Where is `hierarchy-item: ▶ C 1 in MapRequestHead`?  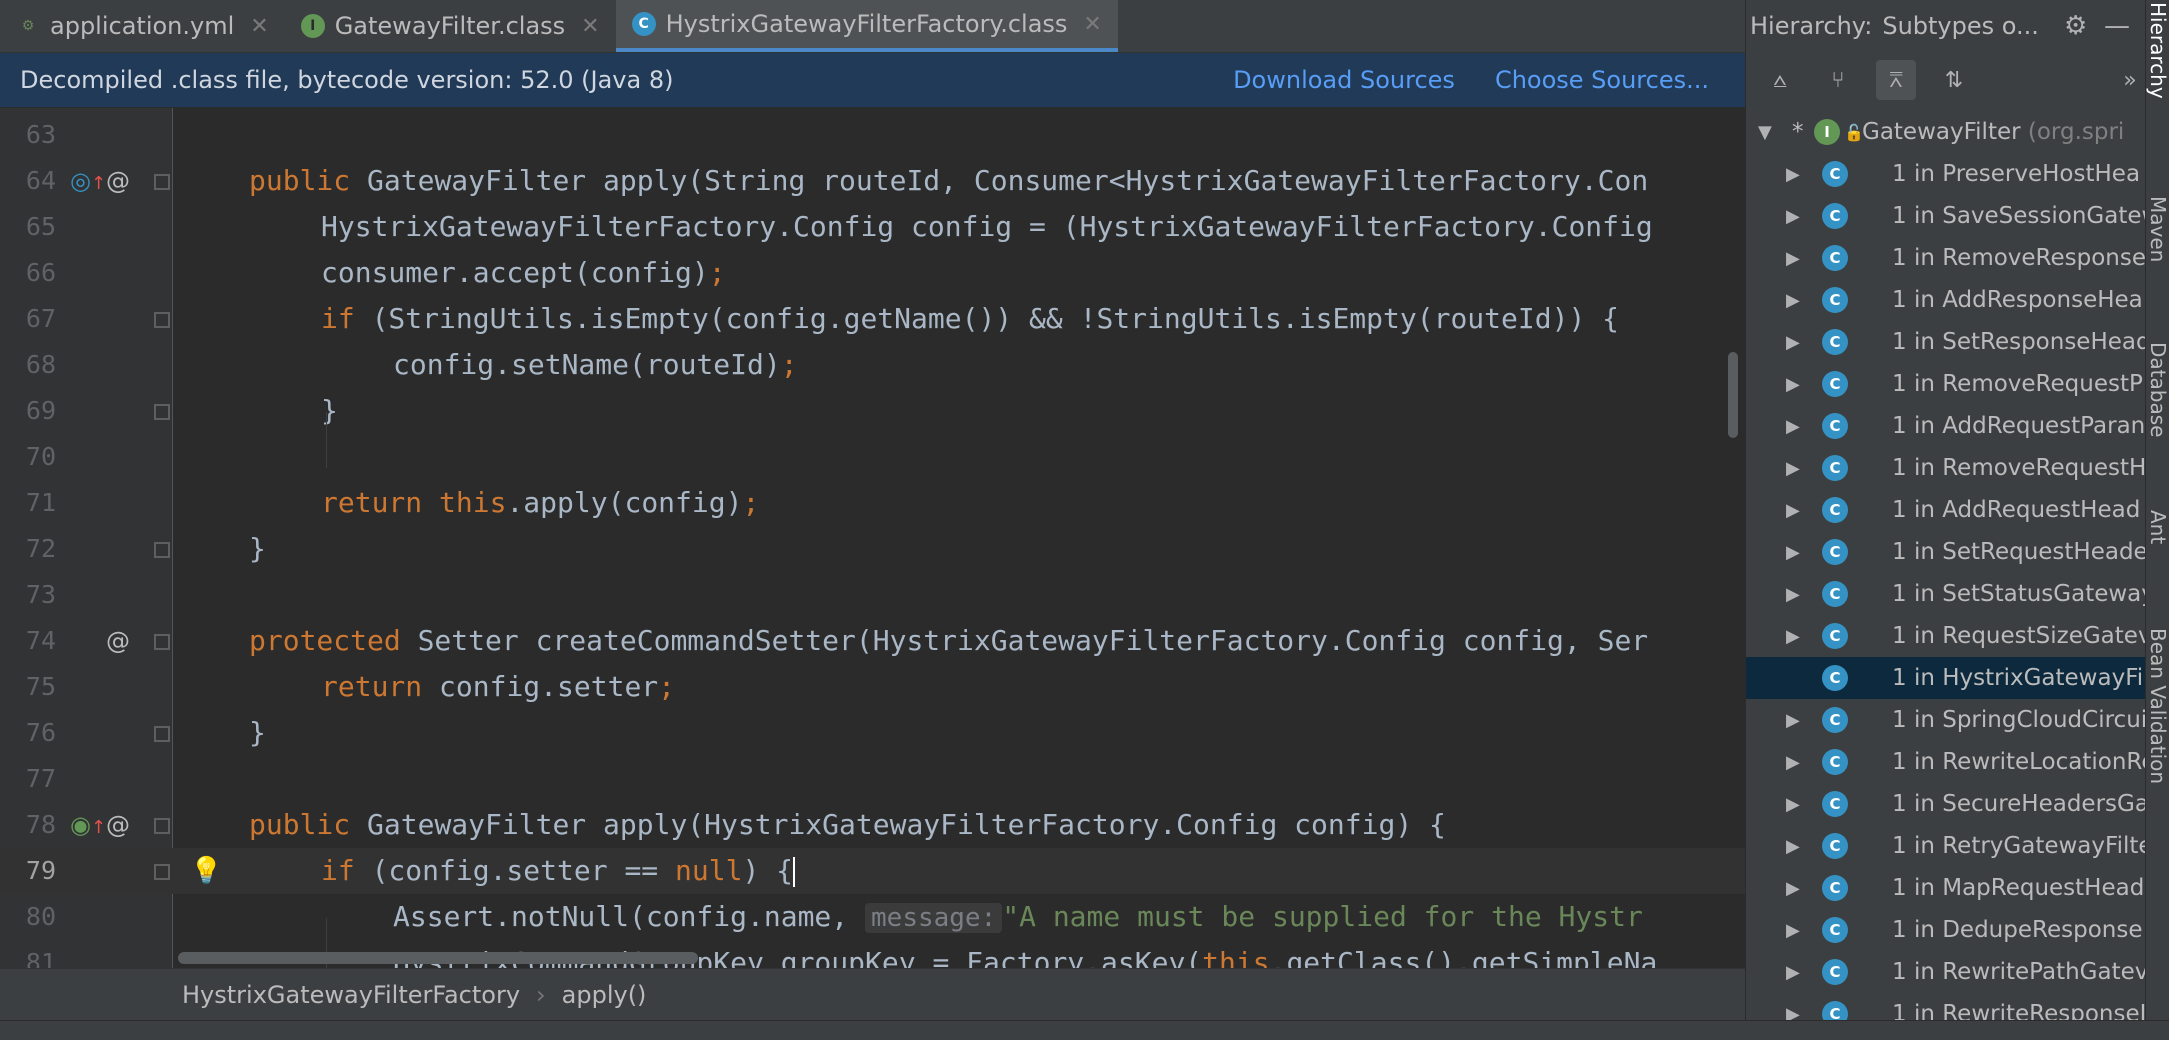 hierarchy-item: ▶ C 1 in MapRequestHead is located at coordinates (1946, 888).